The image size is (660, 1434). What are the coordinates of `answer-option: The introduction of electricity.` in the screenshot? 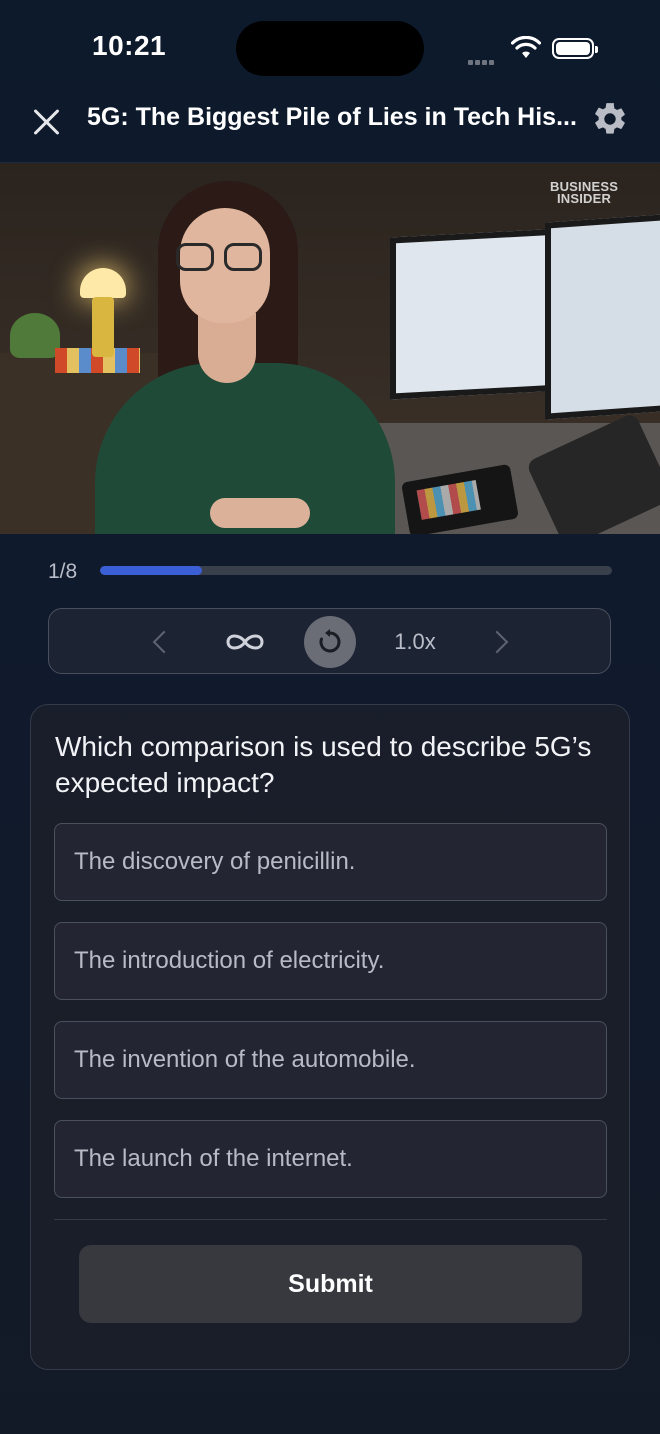 It's located at (330, 961).